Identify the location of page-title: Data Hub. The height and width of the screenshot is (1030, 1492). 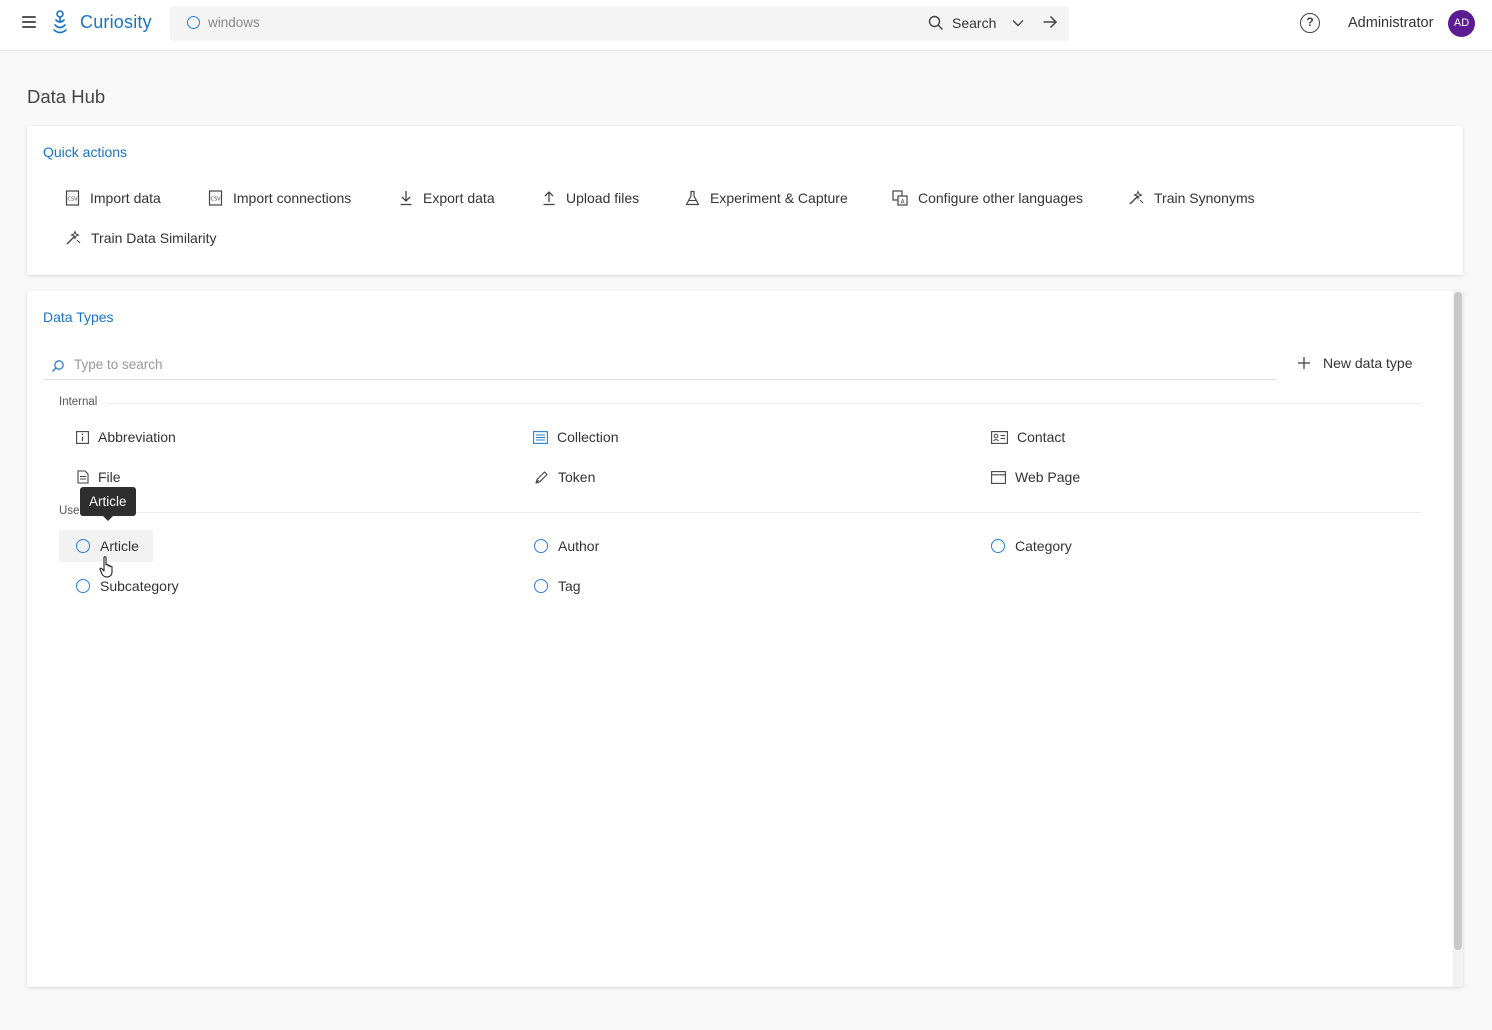
(66, 96).